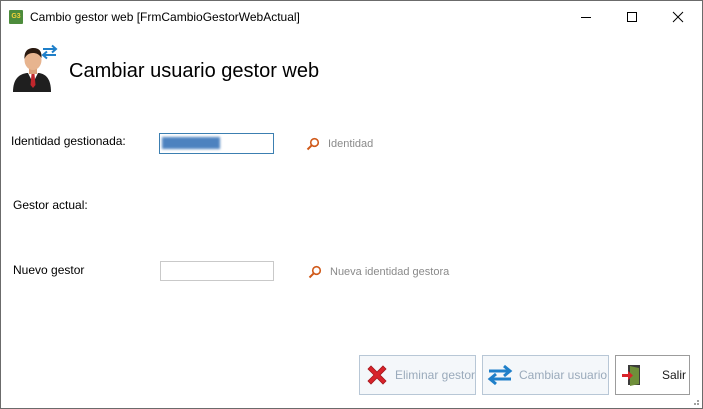 The height and width of the screenshot is (409, 703). I want to click on minimize-icon, so click(586, 17).